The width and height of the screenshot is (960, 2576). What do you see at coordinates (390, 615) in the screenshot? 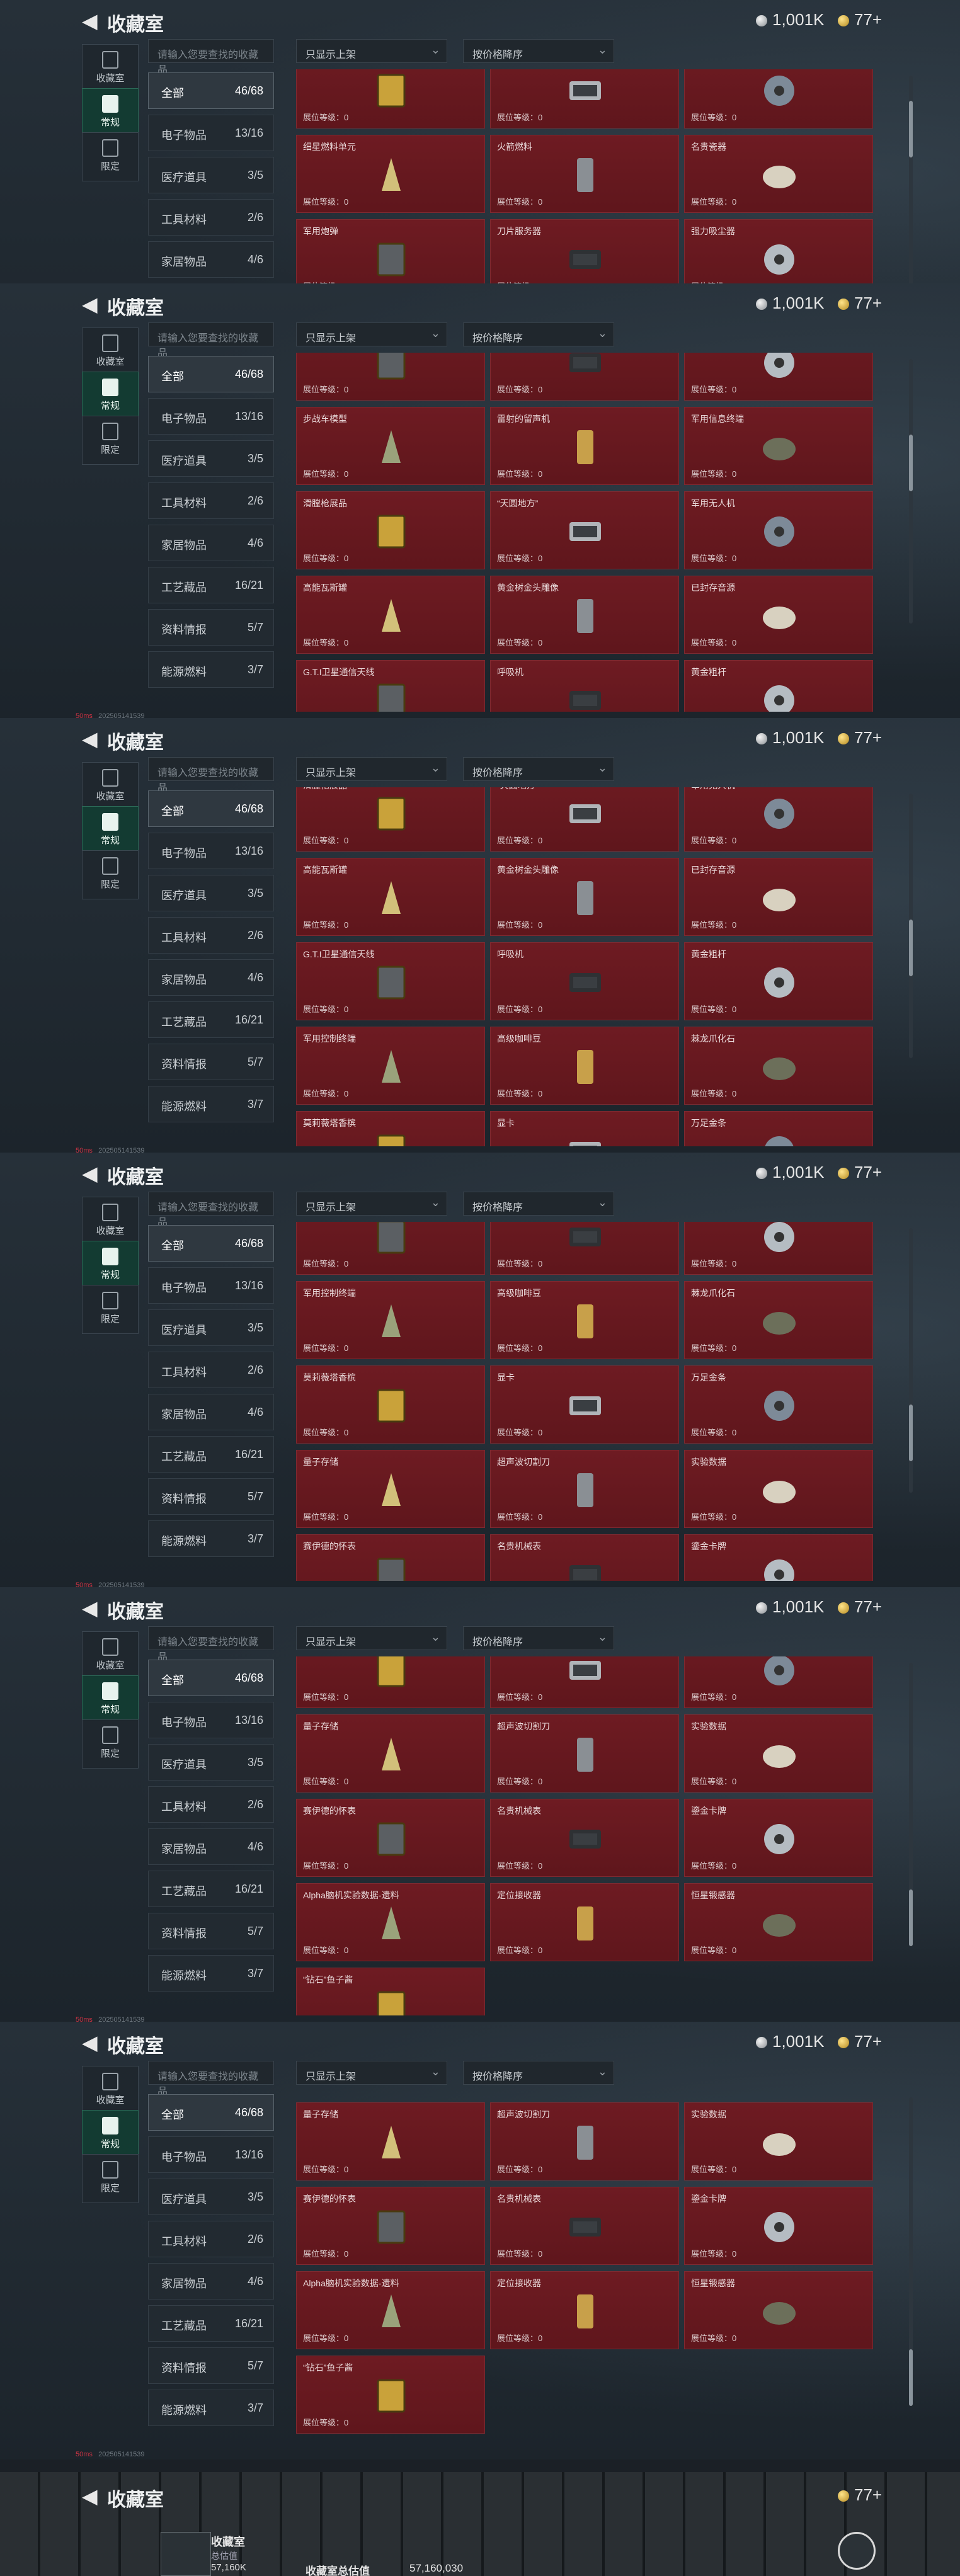
I see `collection-item-card: 高能瓦斯罐 展位等级：0` at bounding box center [390, 615].